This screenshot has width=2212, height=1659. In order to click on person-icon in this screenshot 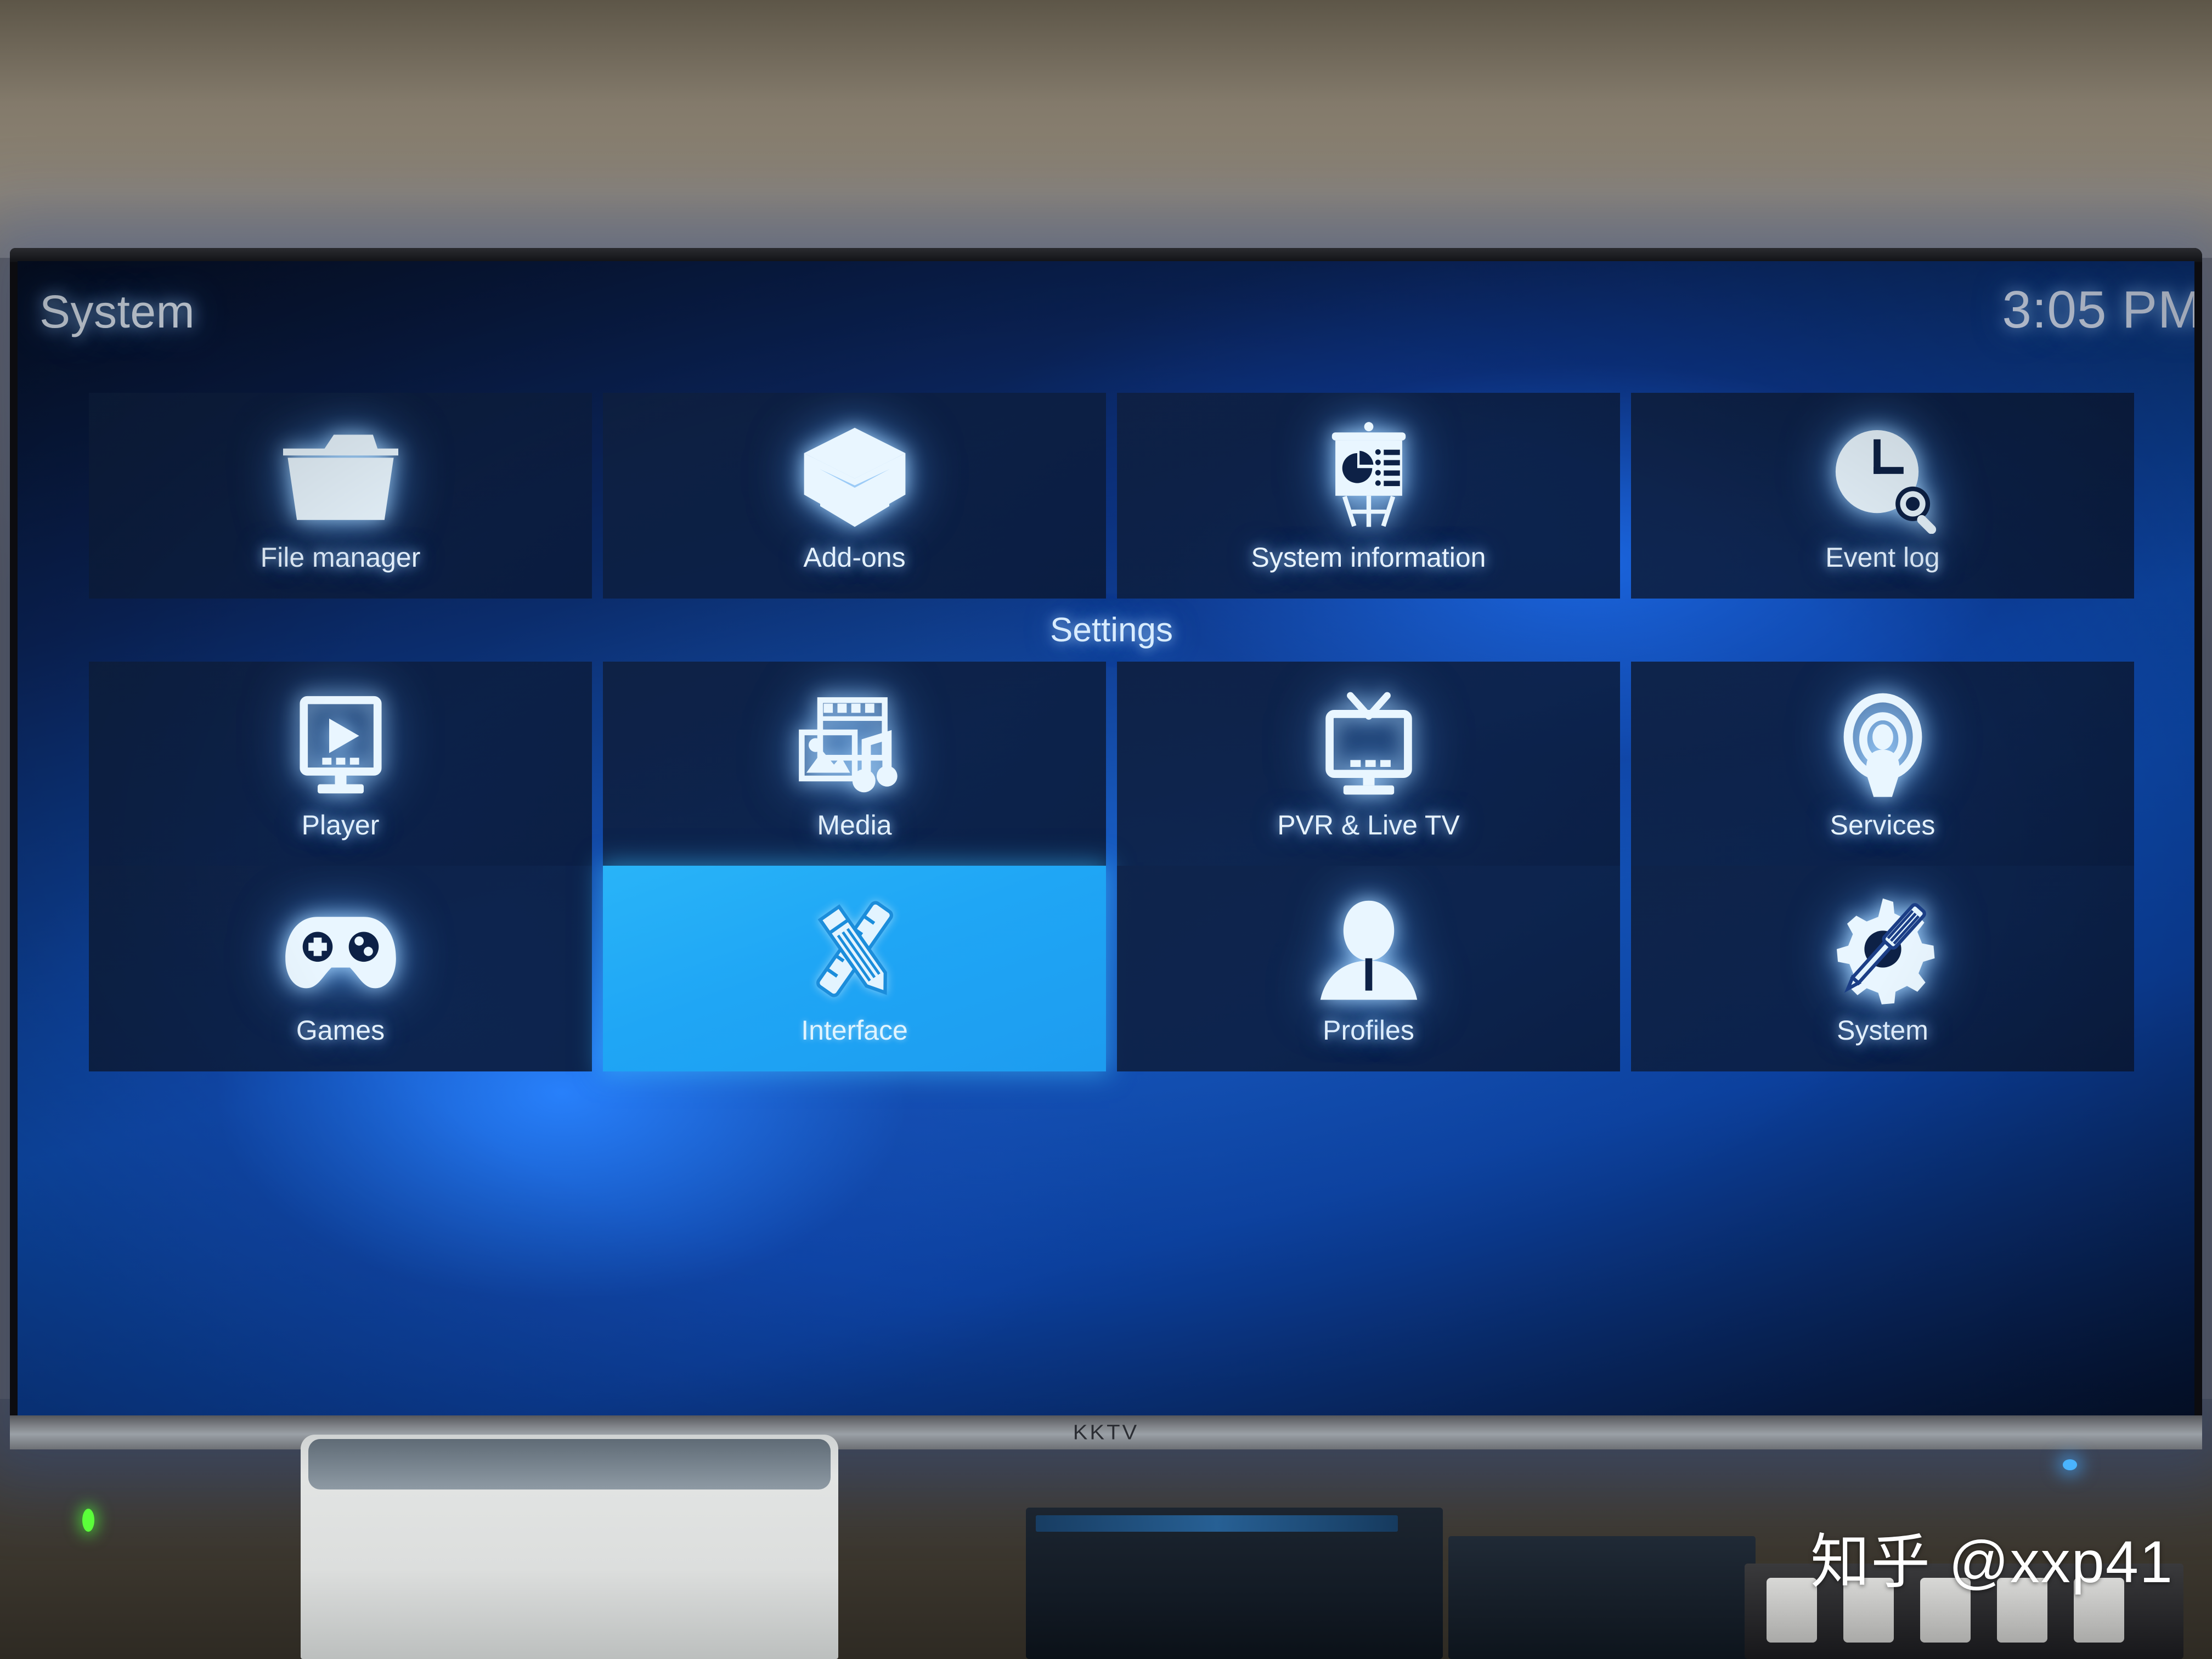, I will do `click(1369, 949)`.